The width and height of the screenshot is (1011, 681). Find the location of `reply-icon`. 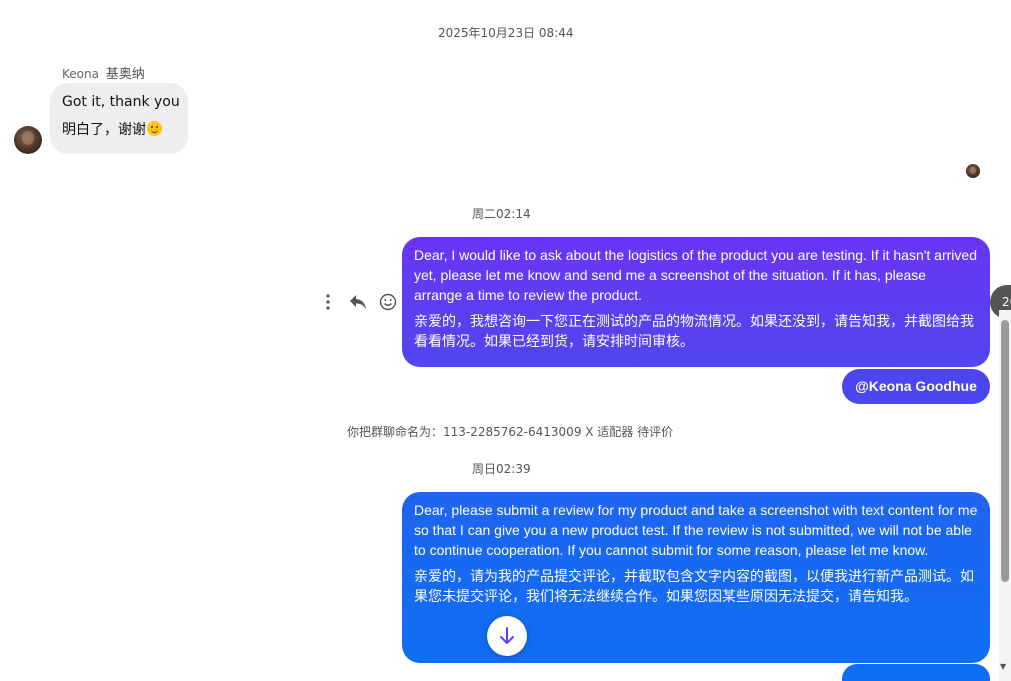

reply-icon is located at coordinates (358, 302).